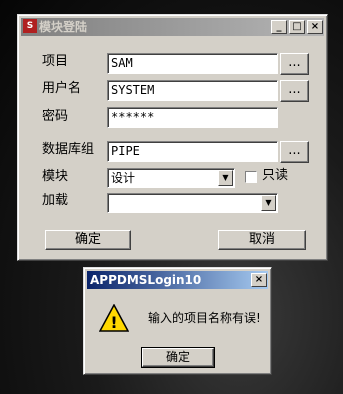  What do you see at coordinates (192, 117) in the screenshot?
I see `password-input: ******` at bounding box center [192, 117].